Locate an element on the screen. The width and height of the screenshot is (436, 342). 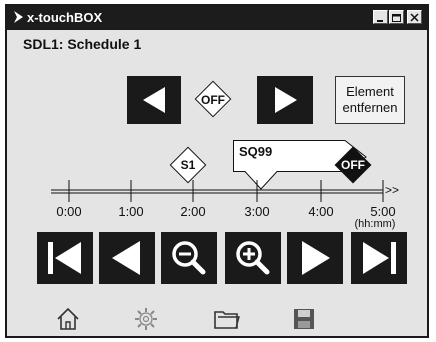
tick-label: 0:00 is located at coordinates (69, 211).